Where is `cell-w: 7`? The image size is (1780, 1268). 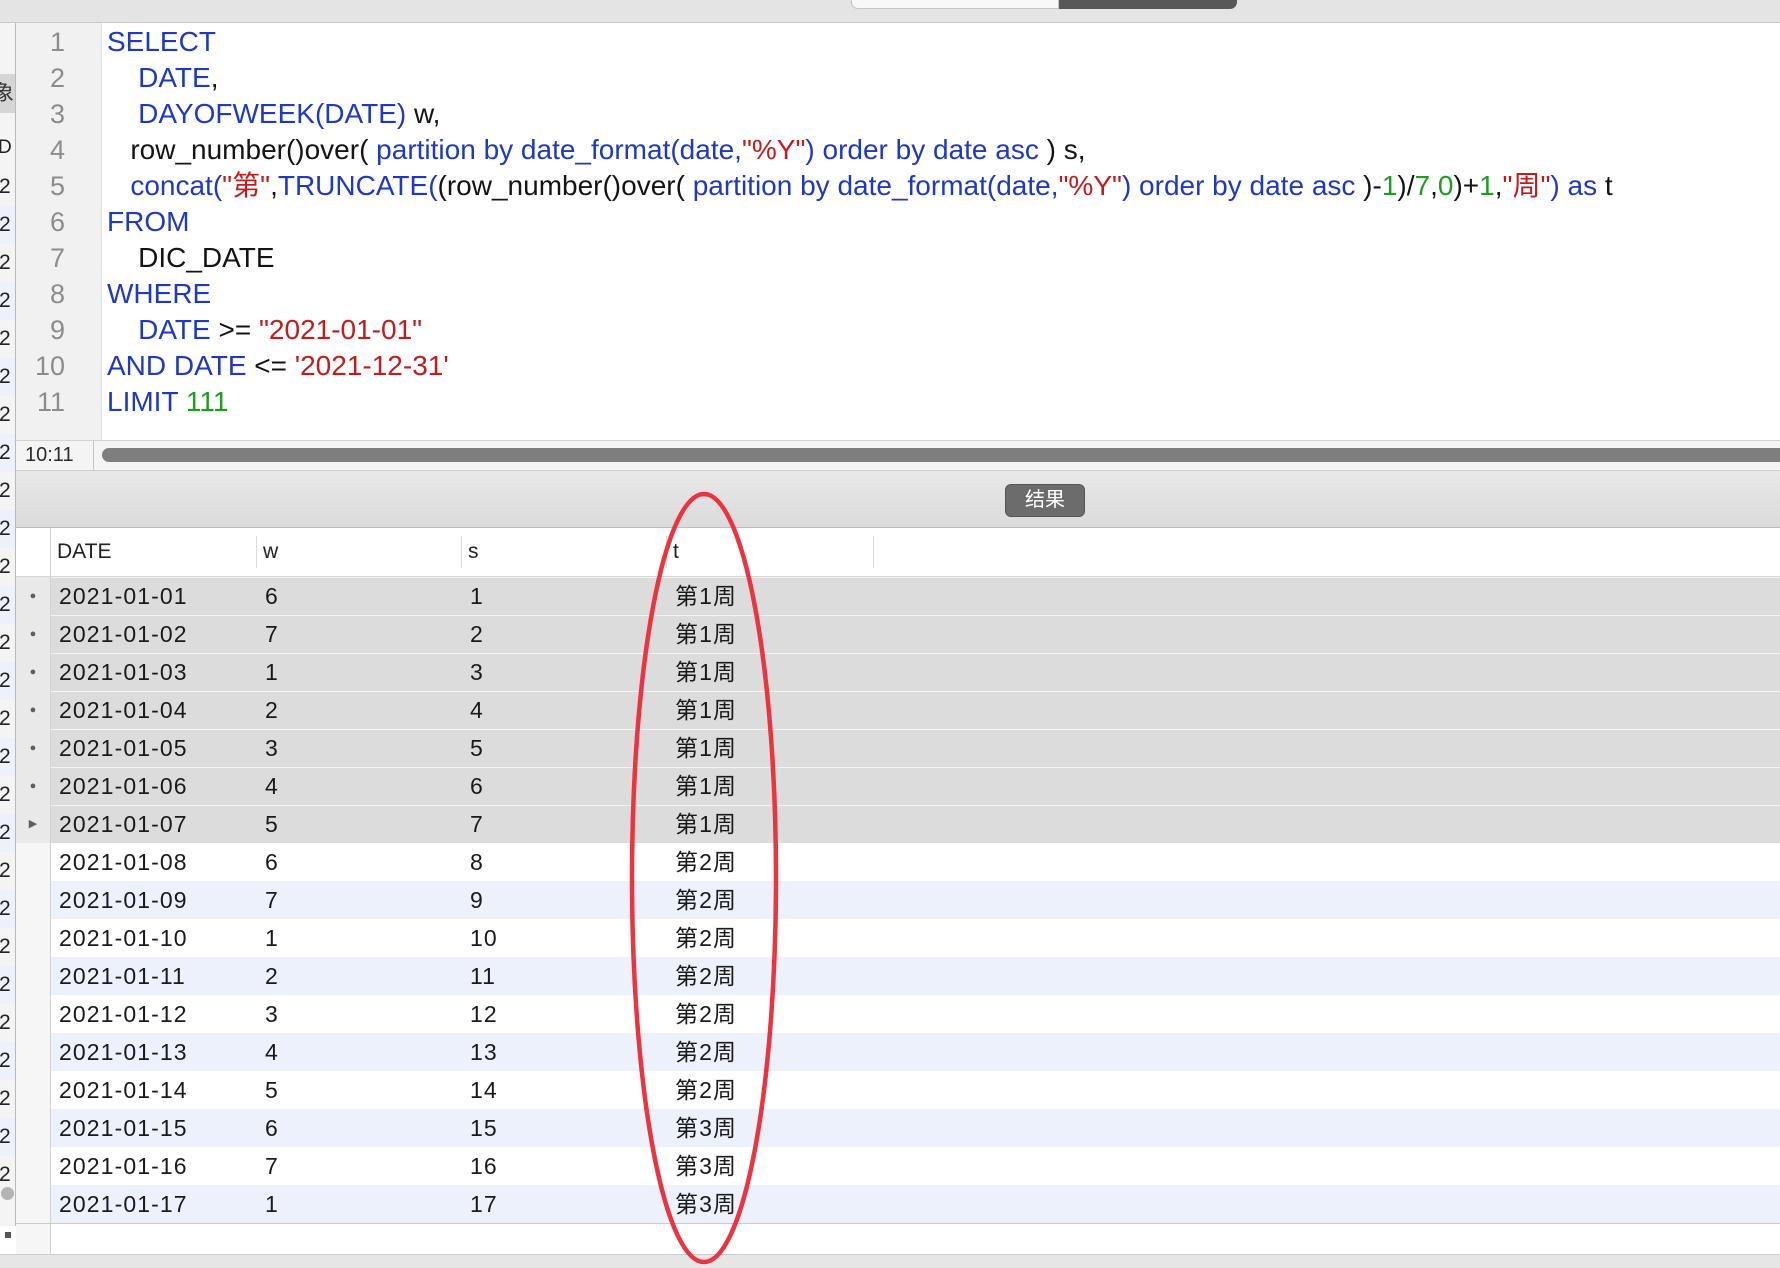 cell-w: 7 is located at coordinates (272, 900).